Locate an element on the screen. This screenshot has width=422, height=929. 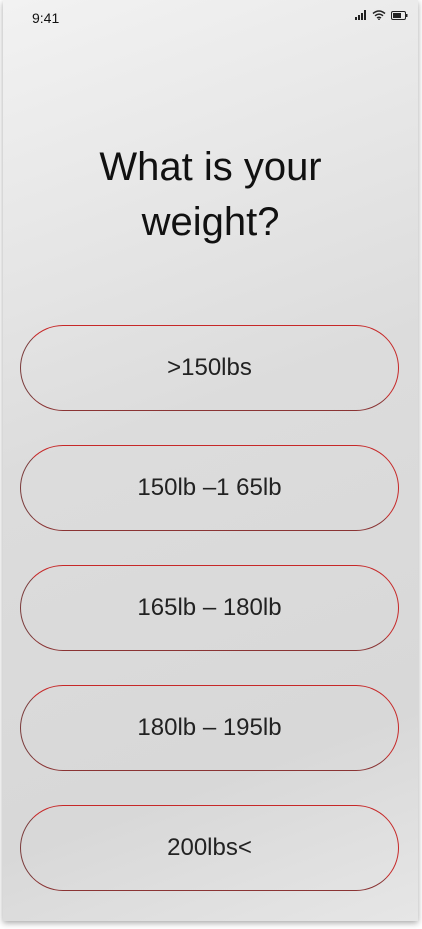
option-150-165-button: 150lb –1 65lb is located at coordinates (209, 488).